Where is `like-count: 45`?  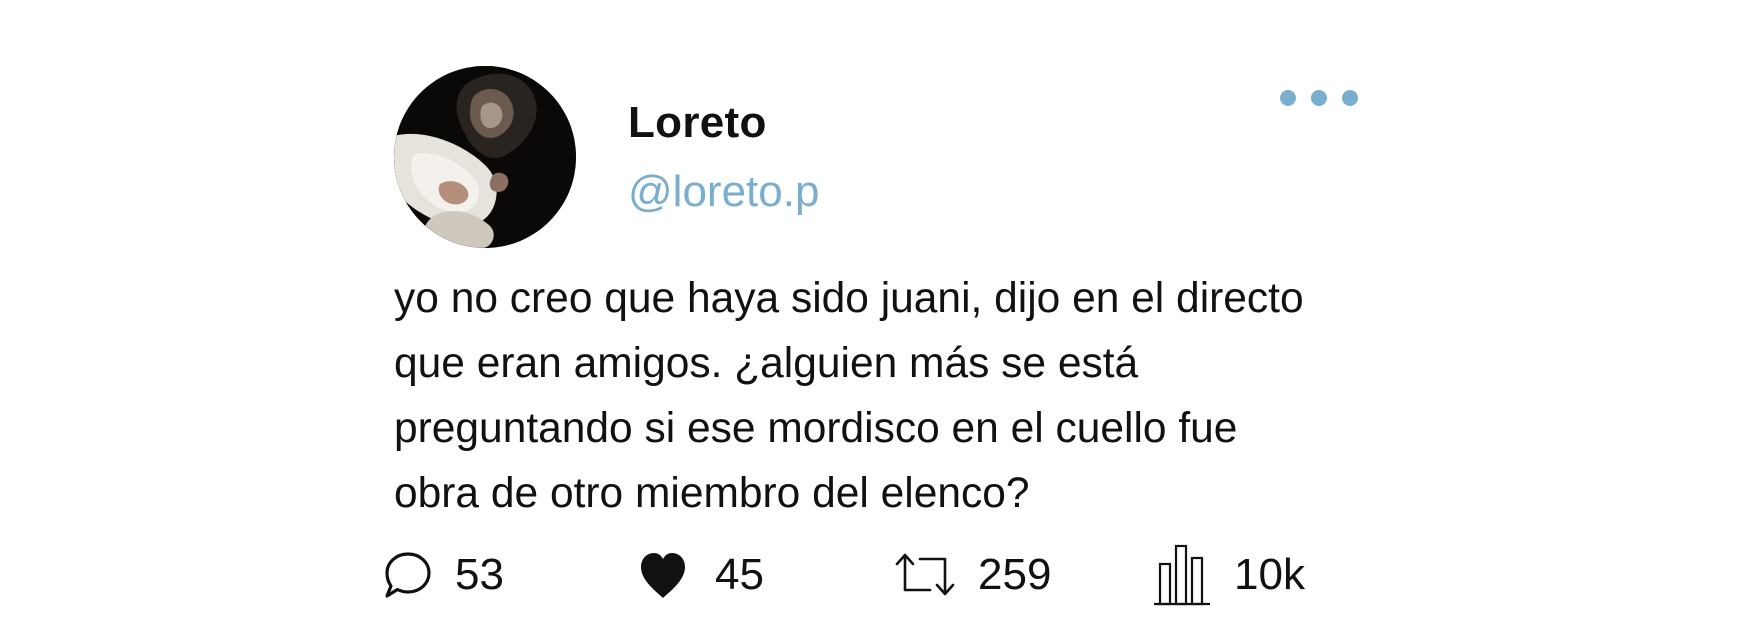
like-count: 45 is located at coordinates (739, 574).